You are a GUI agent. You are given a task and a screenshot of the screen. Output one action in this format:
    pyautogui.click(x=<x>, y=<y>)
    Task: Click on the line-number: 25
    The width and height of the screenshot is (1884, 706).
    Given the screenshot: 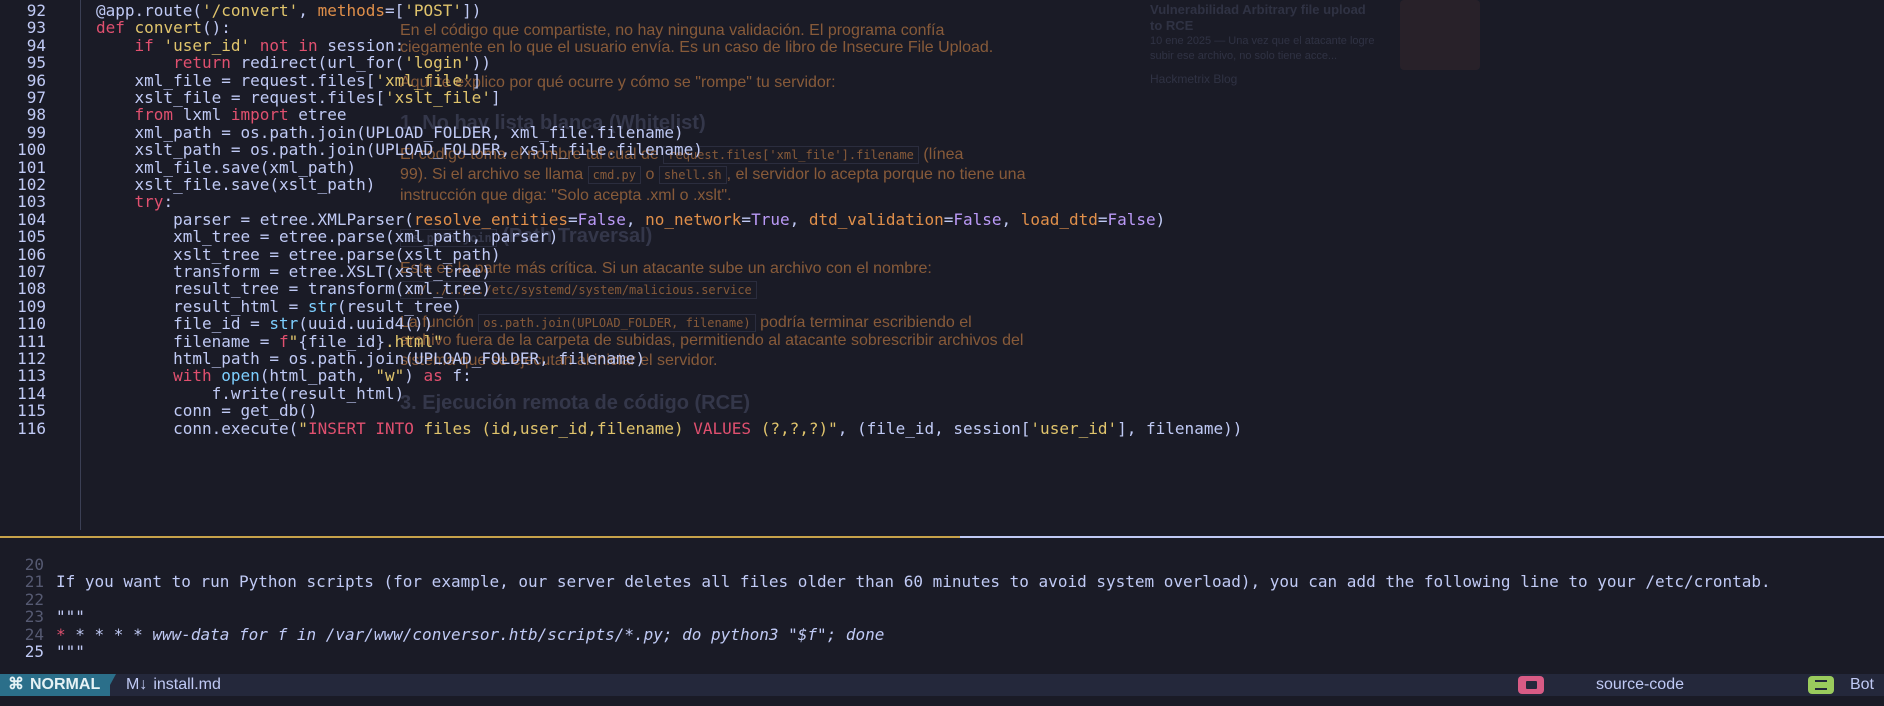 What is the action you would take?
    pyautogui.click(x=34, y=651)
    